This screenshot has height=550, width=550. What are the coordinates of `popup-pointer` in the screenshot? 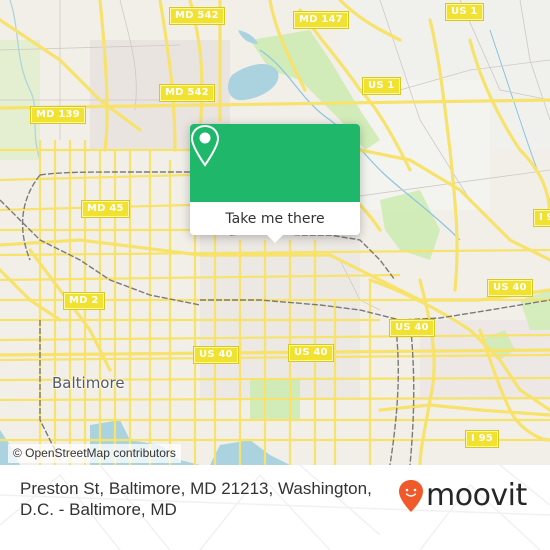 It's located at (275, 239).